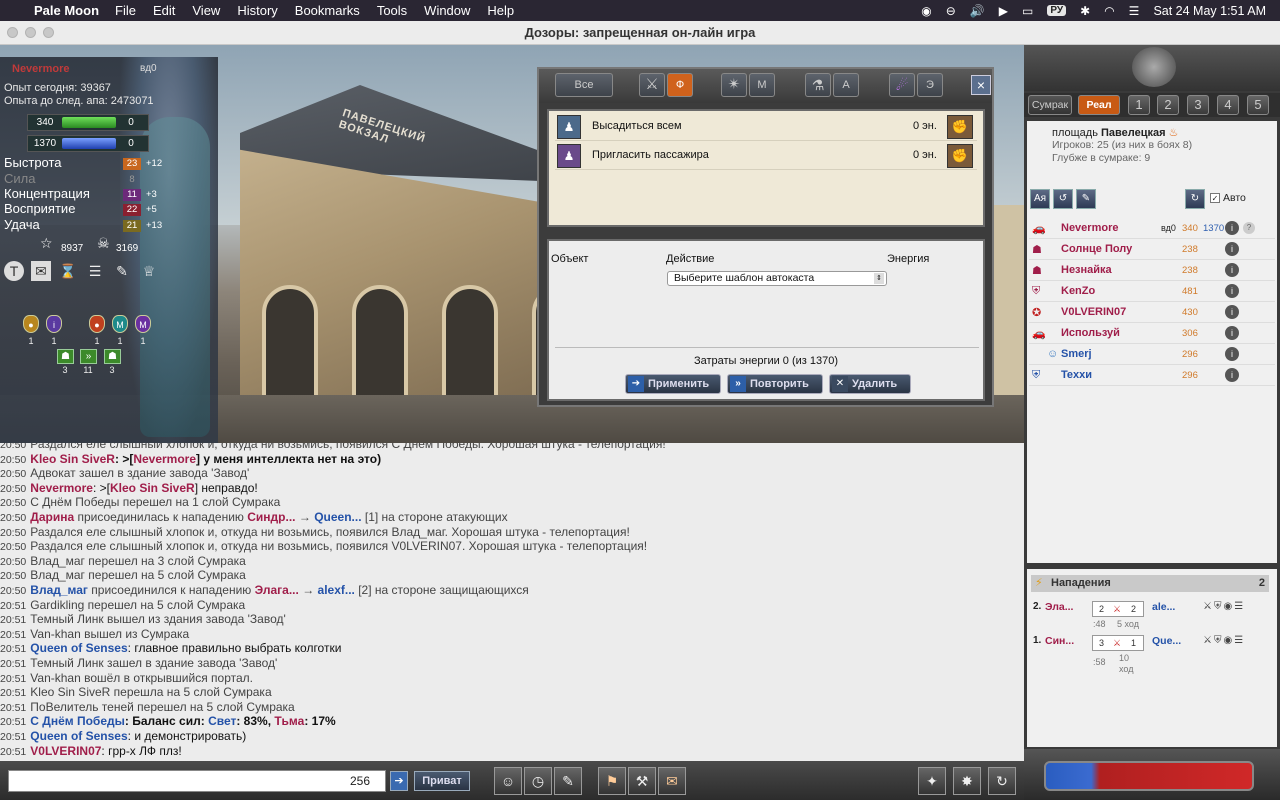 This screenshot has height=800, width=1280. Describe the element at coordinates (61, 488) in the screenshot. I see `chat-nickname: Nevermore` at that location.